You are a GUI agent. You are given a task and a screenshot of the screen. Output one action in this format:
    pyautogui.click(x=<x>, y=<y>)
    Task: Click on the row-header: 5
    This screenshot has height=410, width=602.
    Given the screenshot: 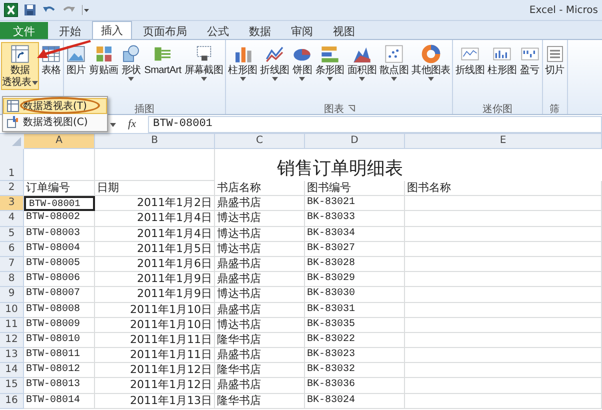 What is the action you would take?
    pyautogui.click(x=12, y=234)
    